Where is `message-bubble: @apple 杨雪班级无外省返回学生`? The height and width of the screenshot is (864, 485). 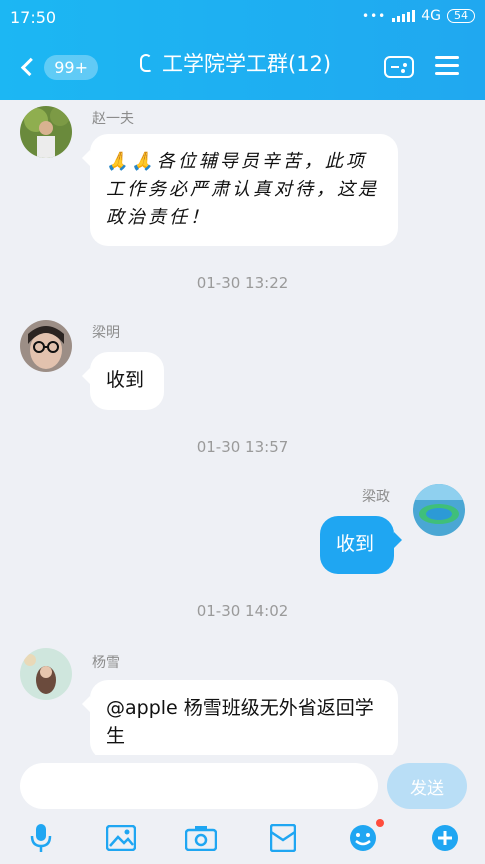 message-bubble: @apple 杨雪班级无外省返回学生 is located at coordinates (240, 720).